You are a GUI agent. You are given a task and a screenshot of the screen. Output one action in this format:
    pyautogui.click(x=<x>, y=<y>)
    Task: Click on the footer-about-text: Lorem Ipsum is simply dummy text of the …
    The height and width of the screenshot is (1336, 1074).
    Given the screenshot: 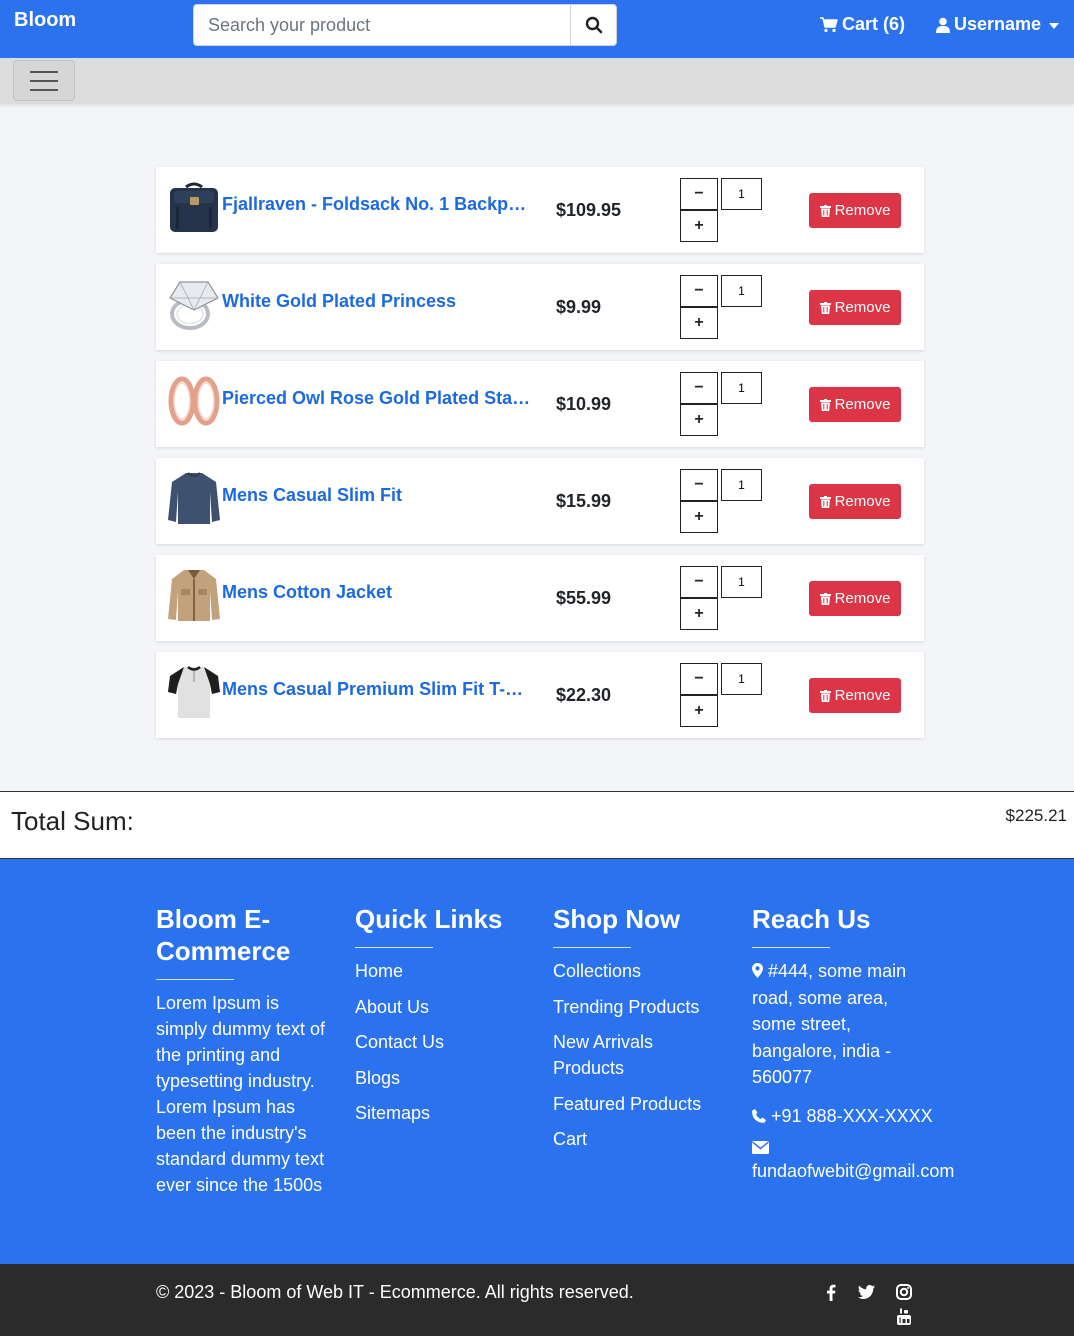 What is the action you would take?
    pyautogui.click(x=241, y=1094)
    